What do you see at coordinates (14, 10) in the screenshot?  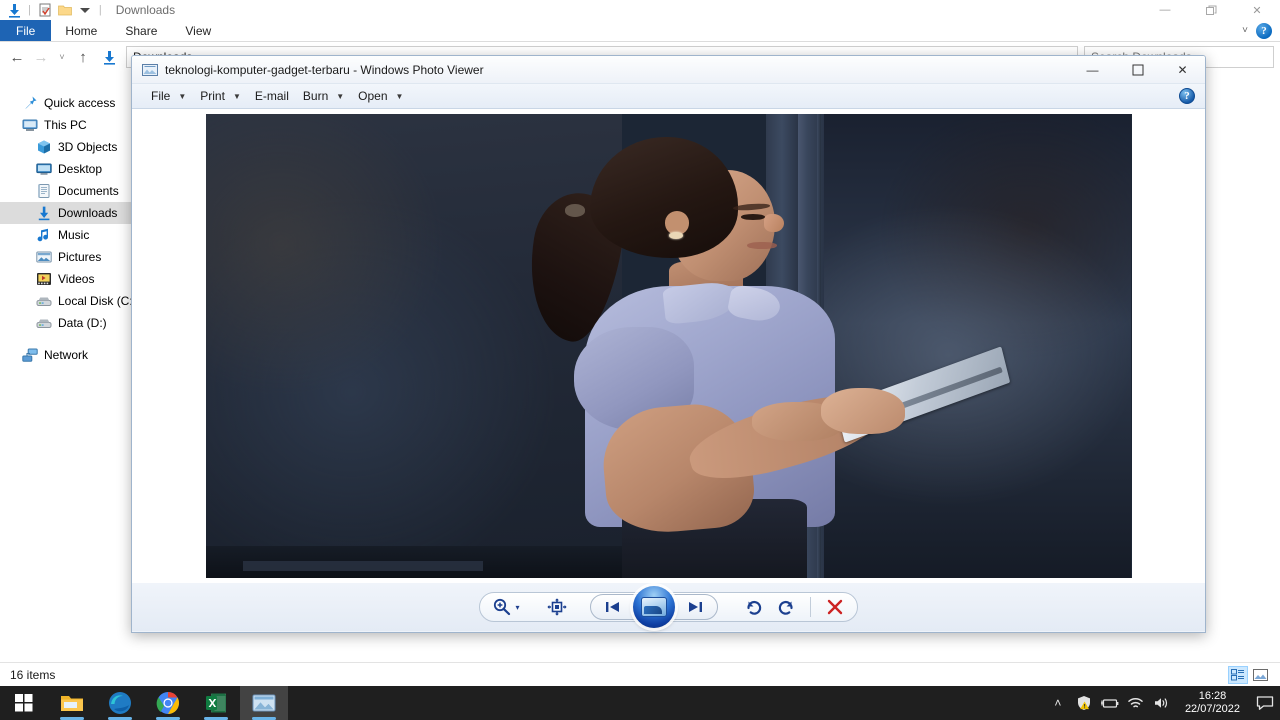 I see `download-icon` at bounding box center [14, 10].